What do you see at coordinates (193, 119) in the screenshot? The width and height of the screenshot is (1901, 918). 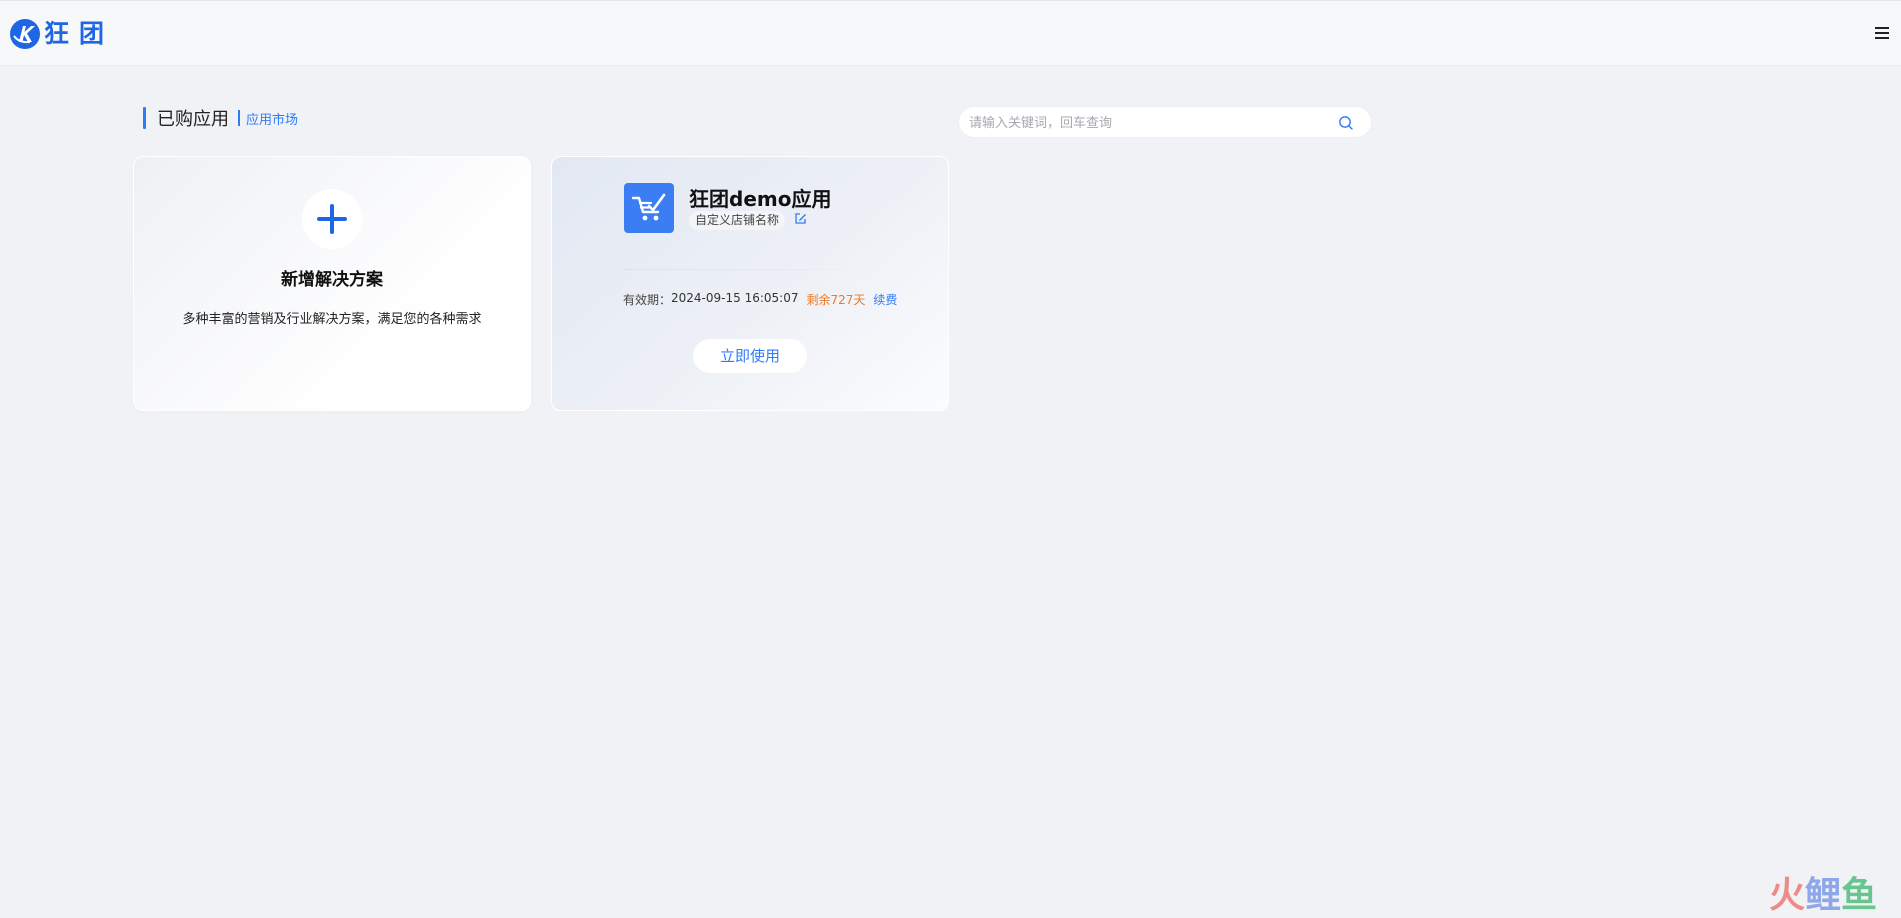 I see `section-title: 已购应用` at bounding box center [193, 119].